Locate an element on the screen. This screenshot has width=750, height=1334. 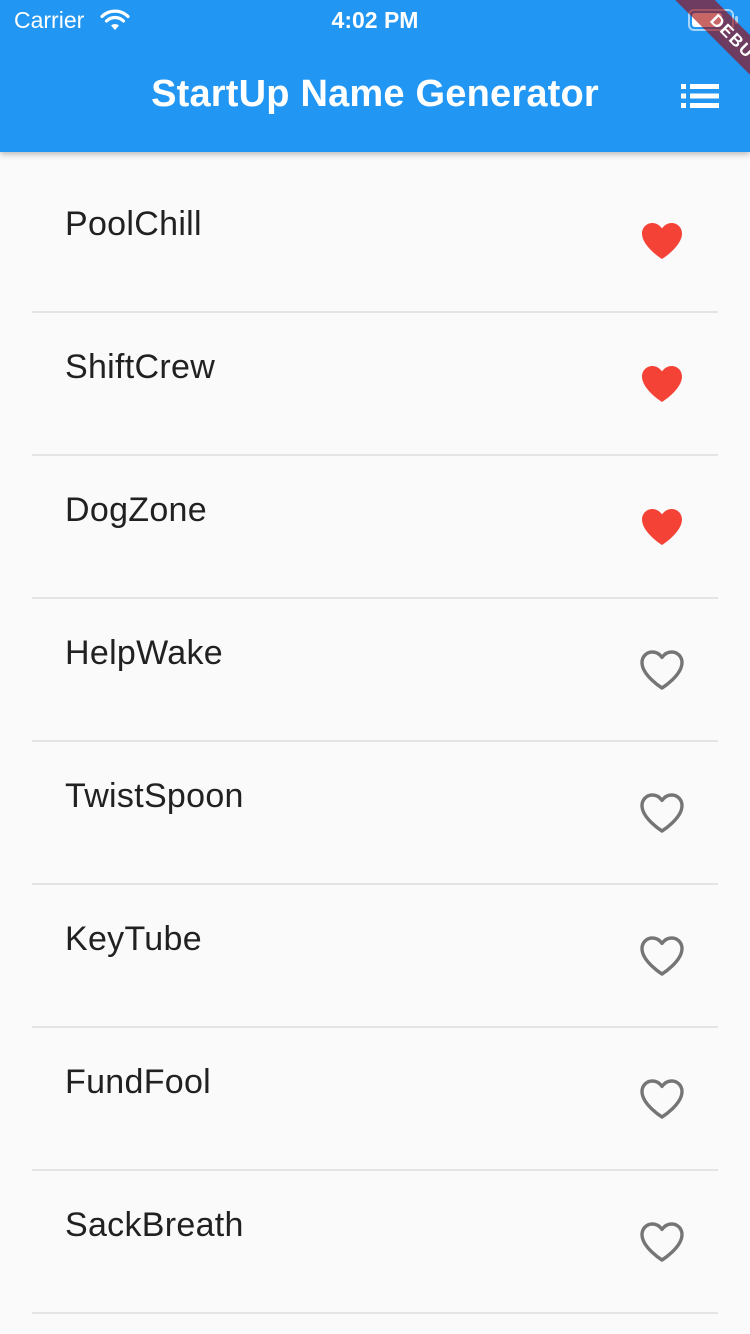
list-item: ShiftCrew is located at coordinates (375, 384).